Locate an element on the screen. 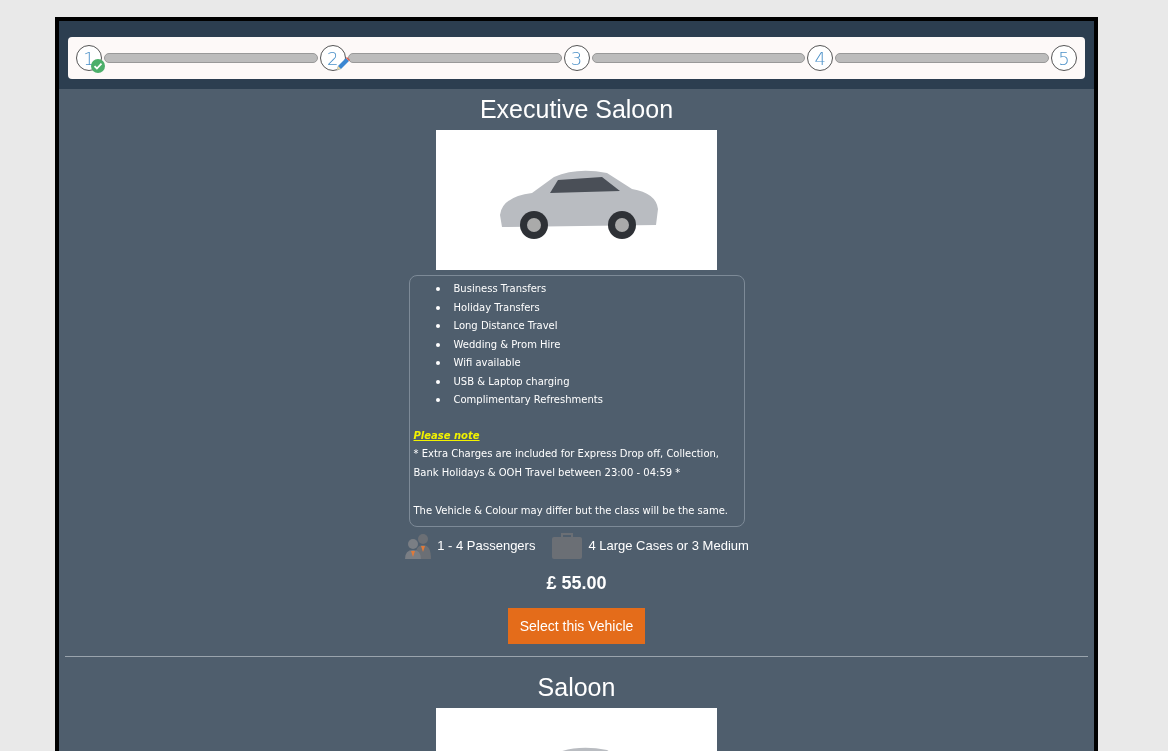 Image resolution: width=1168 pixels, height=751 pixels. step-circle: 2 is located at coordinates (332, 58).